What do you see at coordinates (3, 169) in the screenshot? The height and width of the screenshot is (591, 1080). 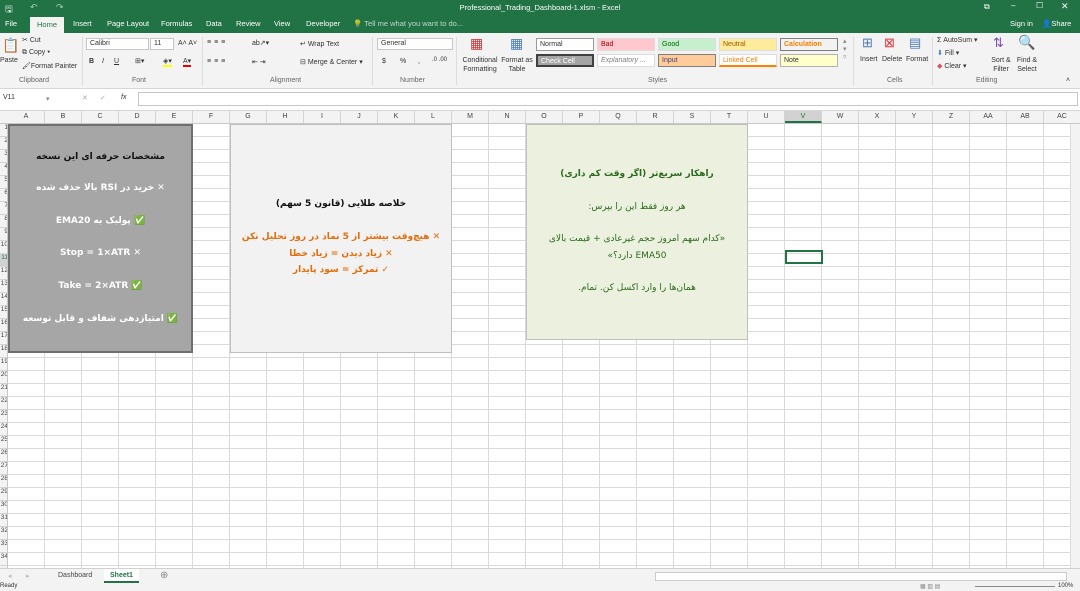 I see `row-header: 4` at bounding box center [3, 169].